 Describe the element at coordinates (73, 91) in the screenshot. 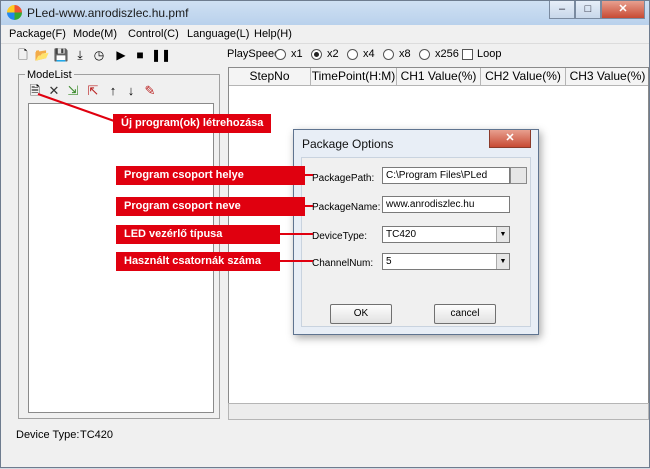

I see `import-icon: ⇲` at that location.